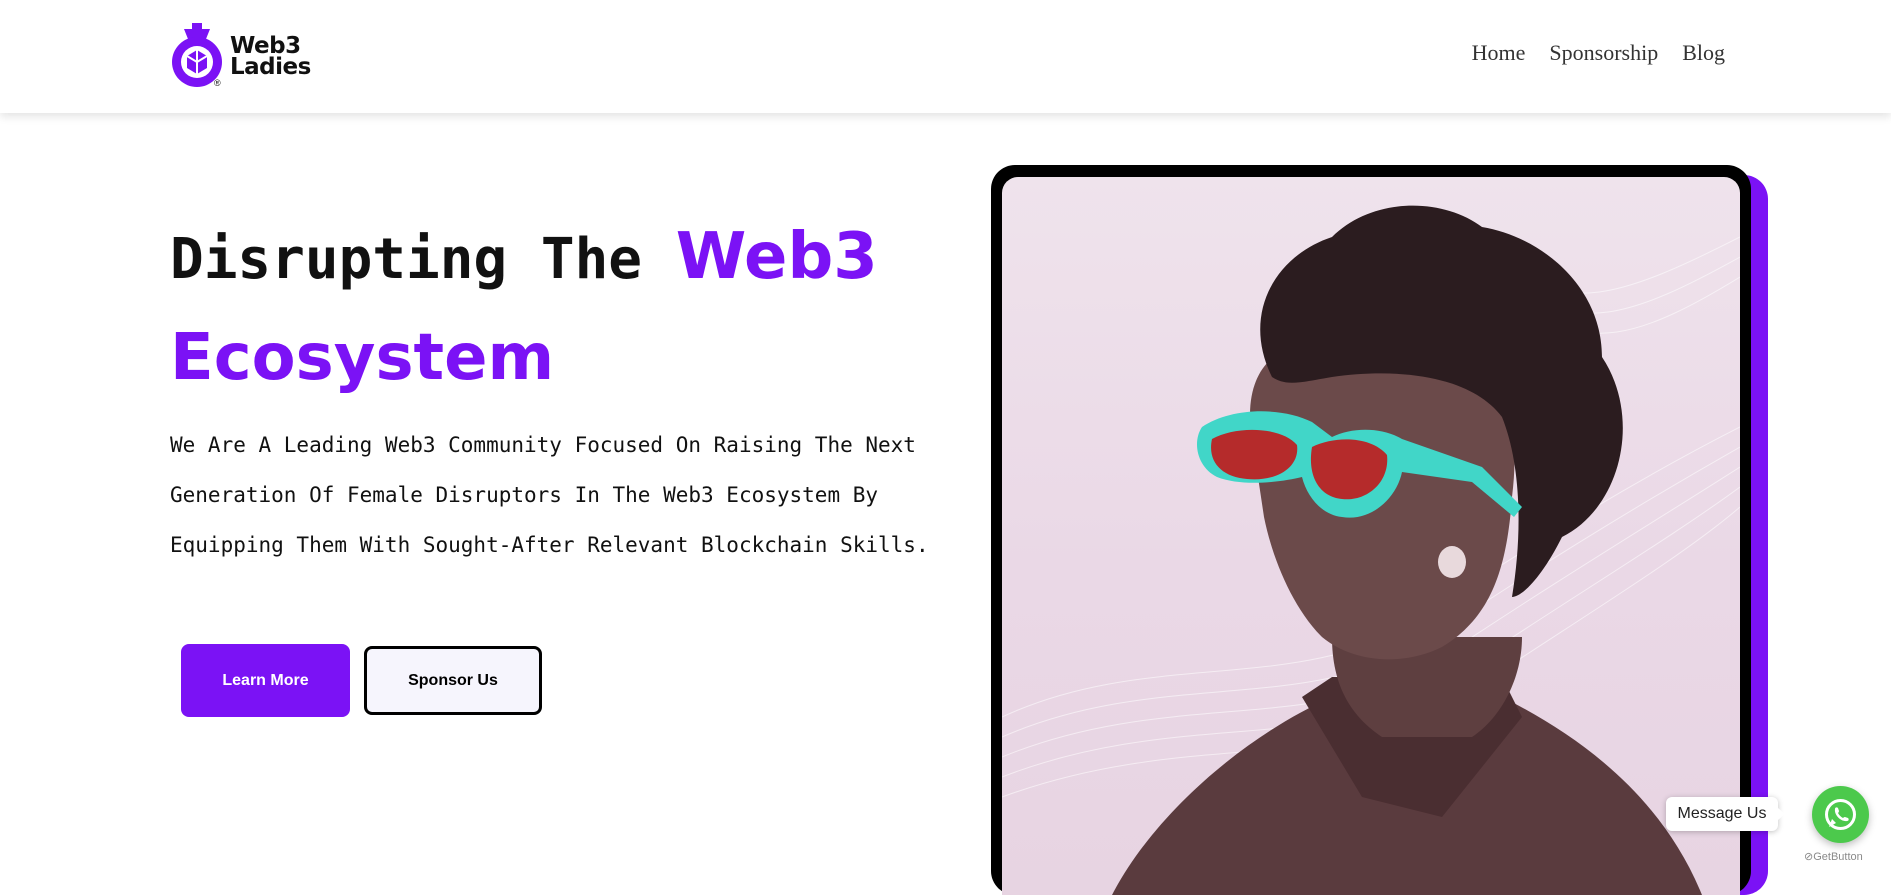  I want to click on whatsapp-button, so click(1840, 814).